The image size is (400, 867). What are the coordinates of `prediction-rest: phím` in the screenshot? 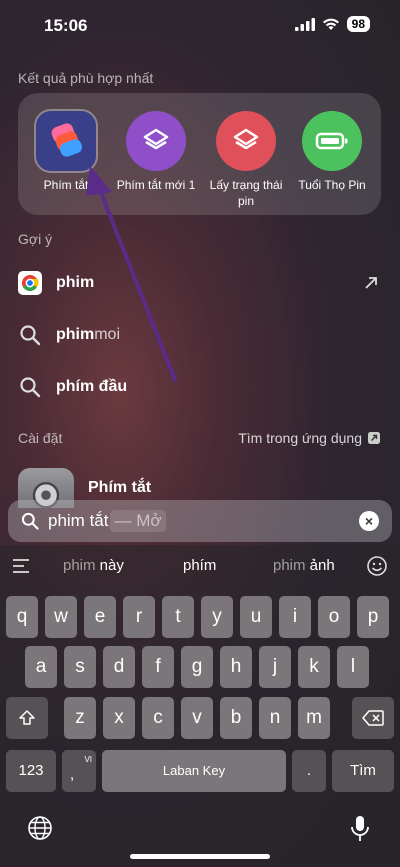 It's located at (200, 565).